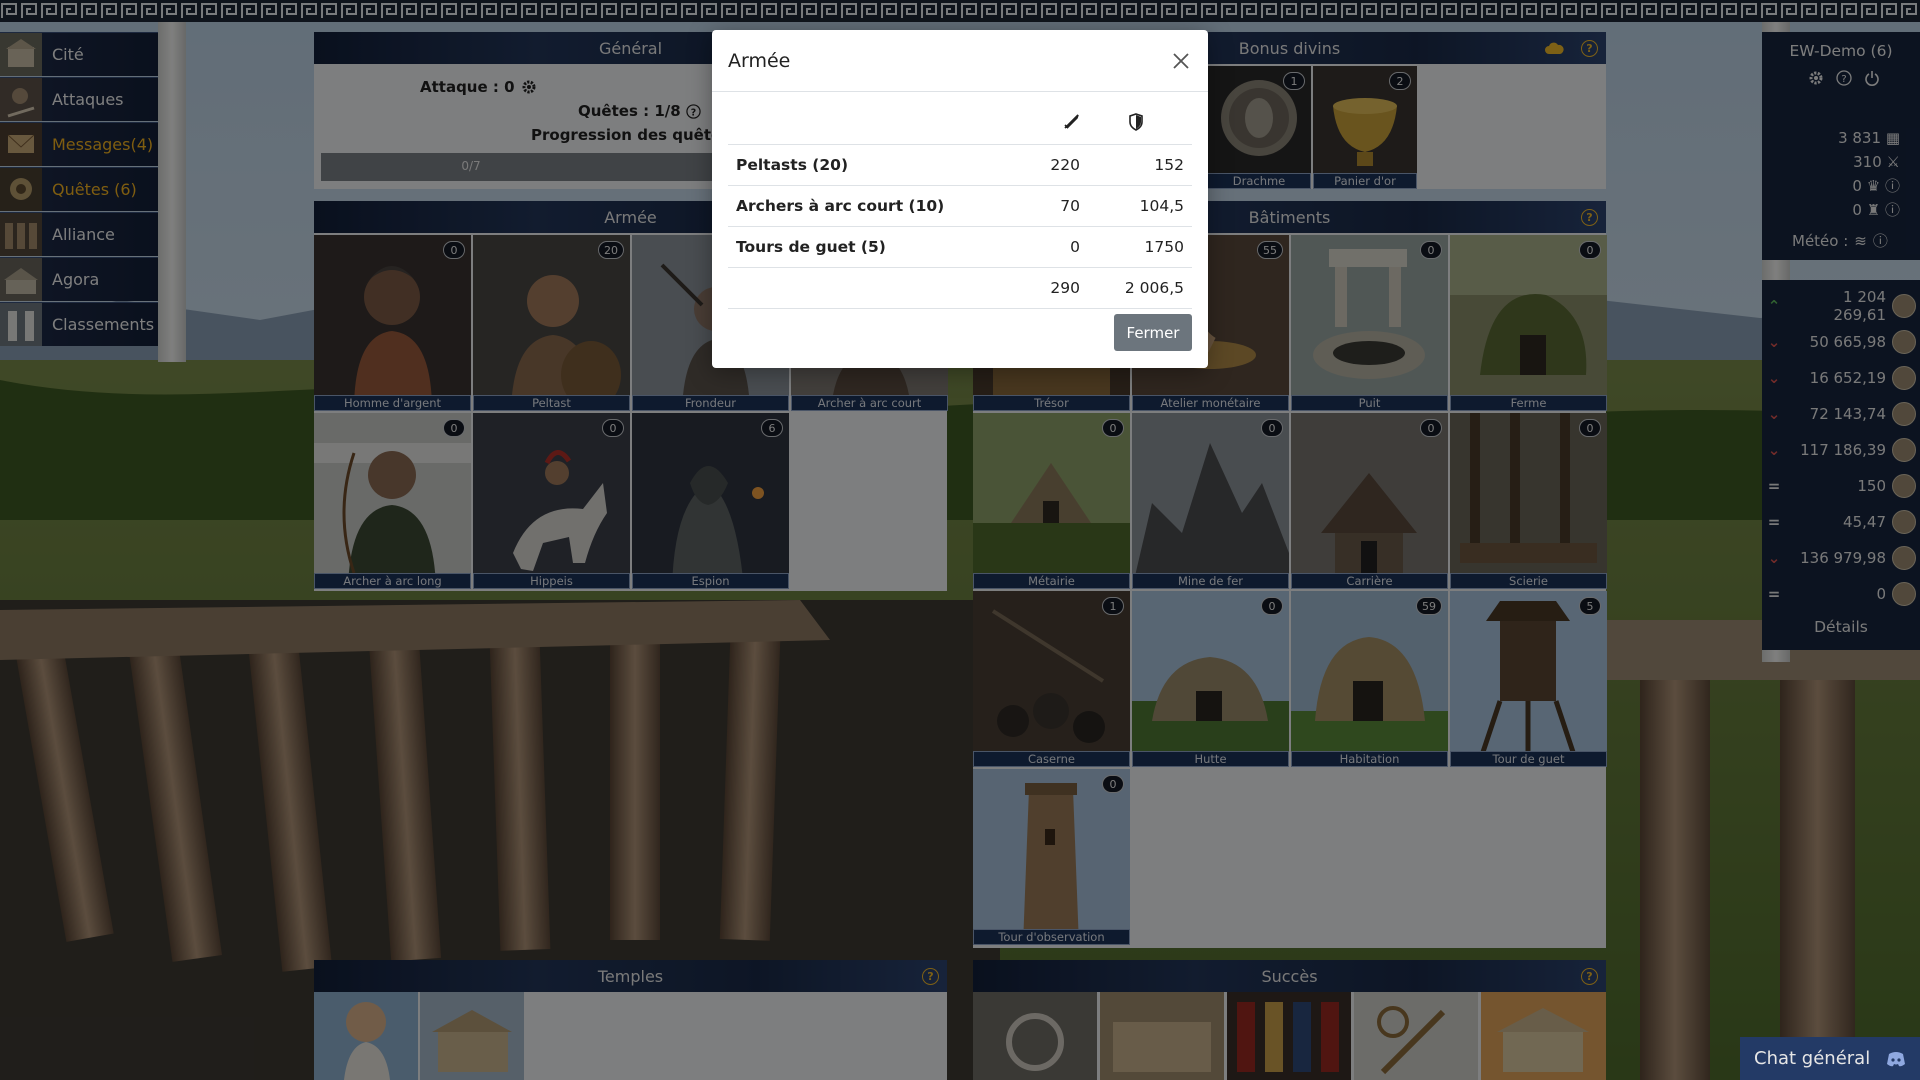 This screenshot has height=1080, width=1920. Describe the element at coordinates (1140, 247) in the screenshot. I see `defense-value: 1750` at that location.